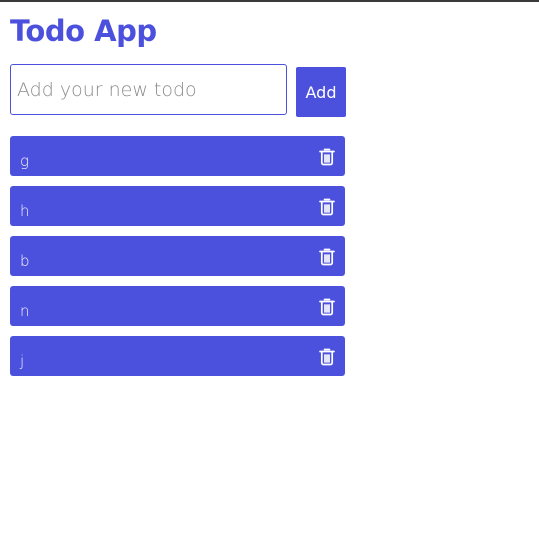 Image resolution: width=539 pixels, height=537 pixels. What do you see at coordinates (148, 89) in the screenshot?
I see `new-todo-input` at bounding box center [148, 89].